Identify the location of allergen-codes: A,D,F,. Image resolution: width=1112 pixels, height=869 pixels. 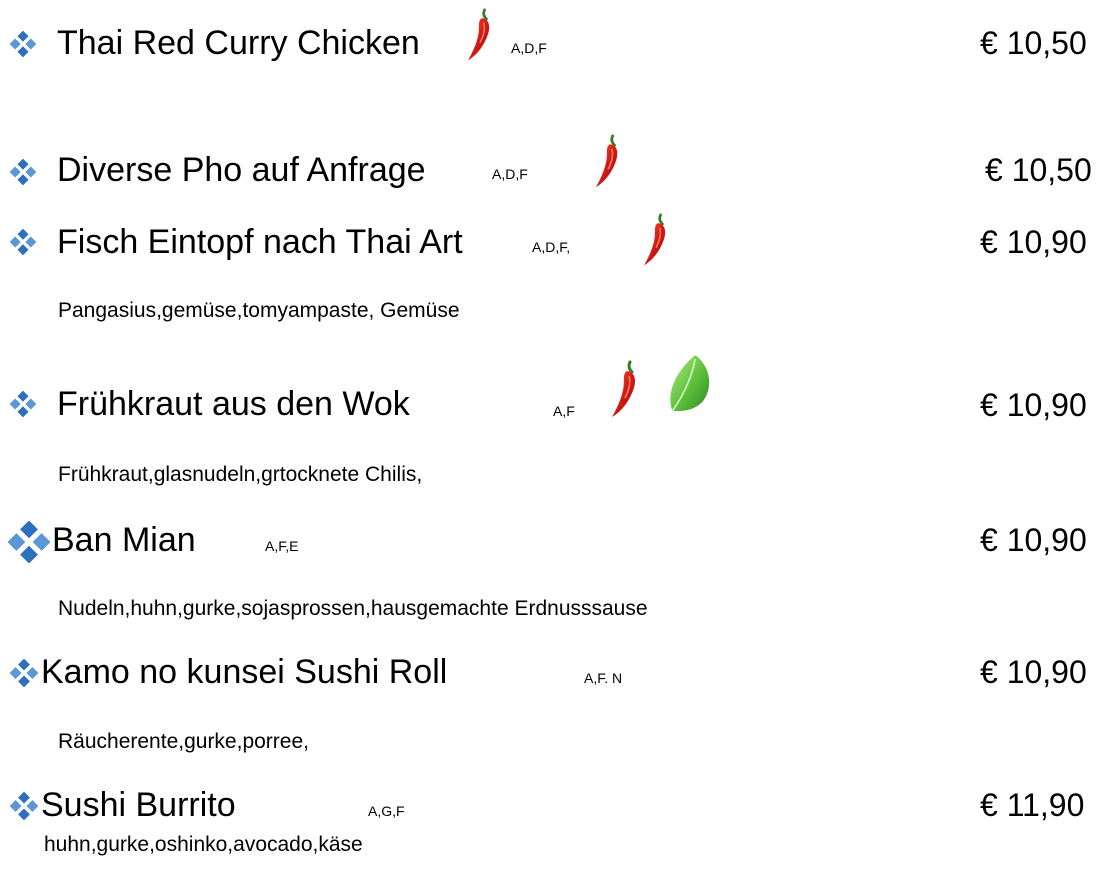
(551, 247).